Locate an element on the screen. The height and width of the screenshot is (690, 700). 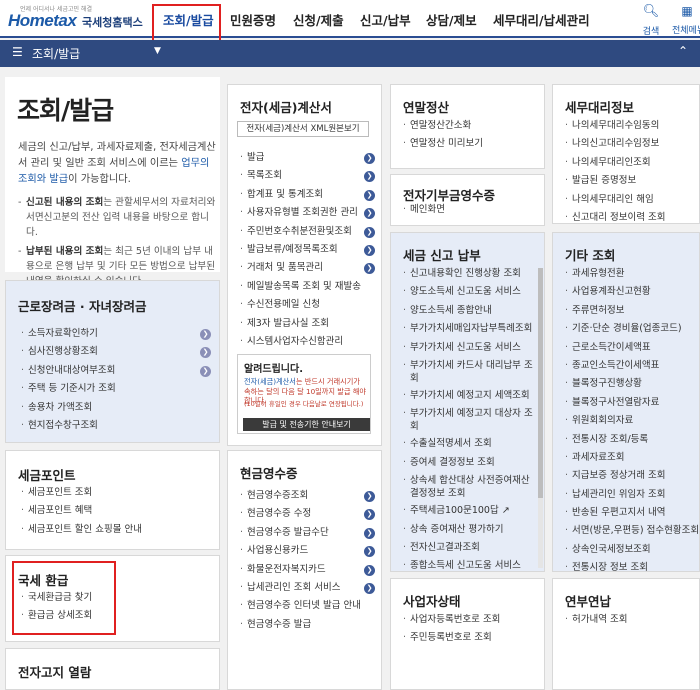
list-item: 부가가치세 예정고지 대상자 조회 is located at coordinates (470, 420).